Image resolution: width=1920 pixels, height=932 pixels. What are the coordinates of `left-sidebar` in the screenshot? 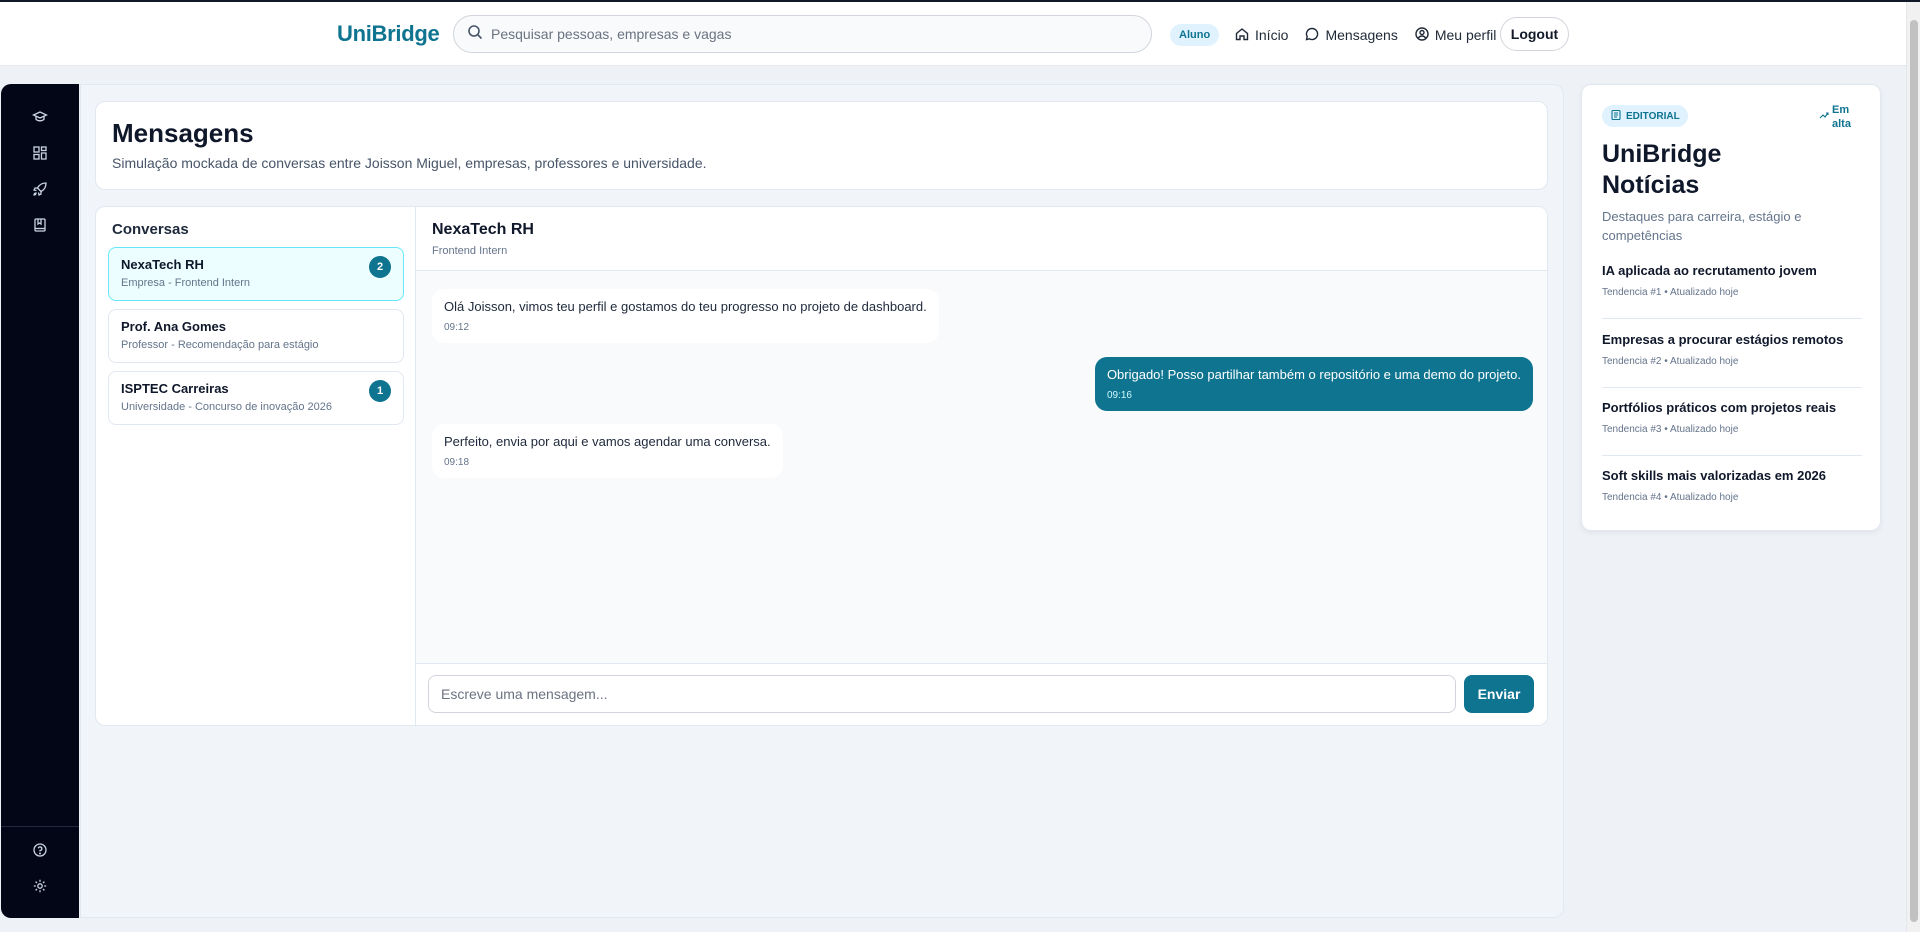 It's located at (40, 501).